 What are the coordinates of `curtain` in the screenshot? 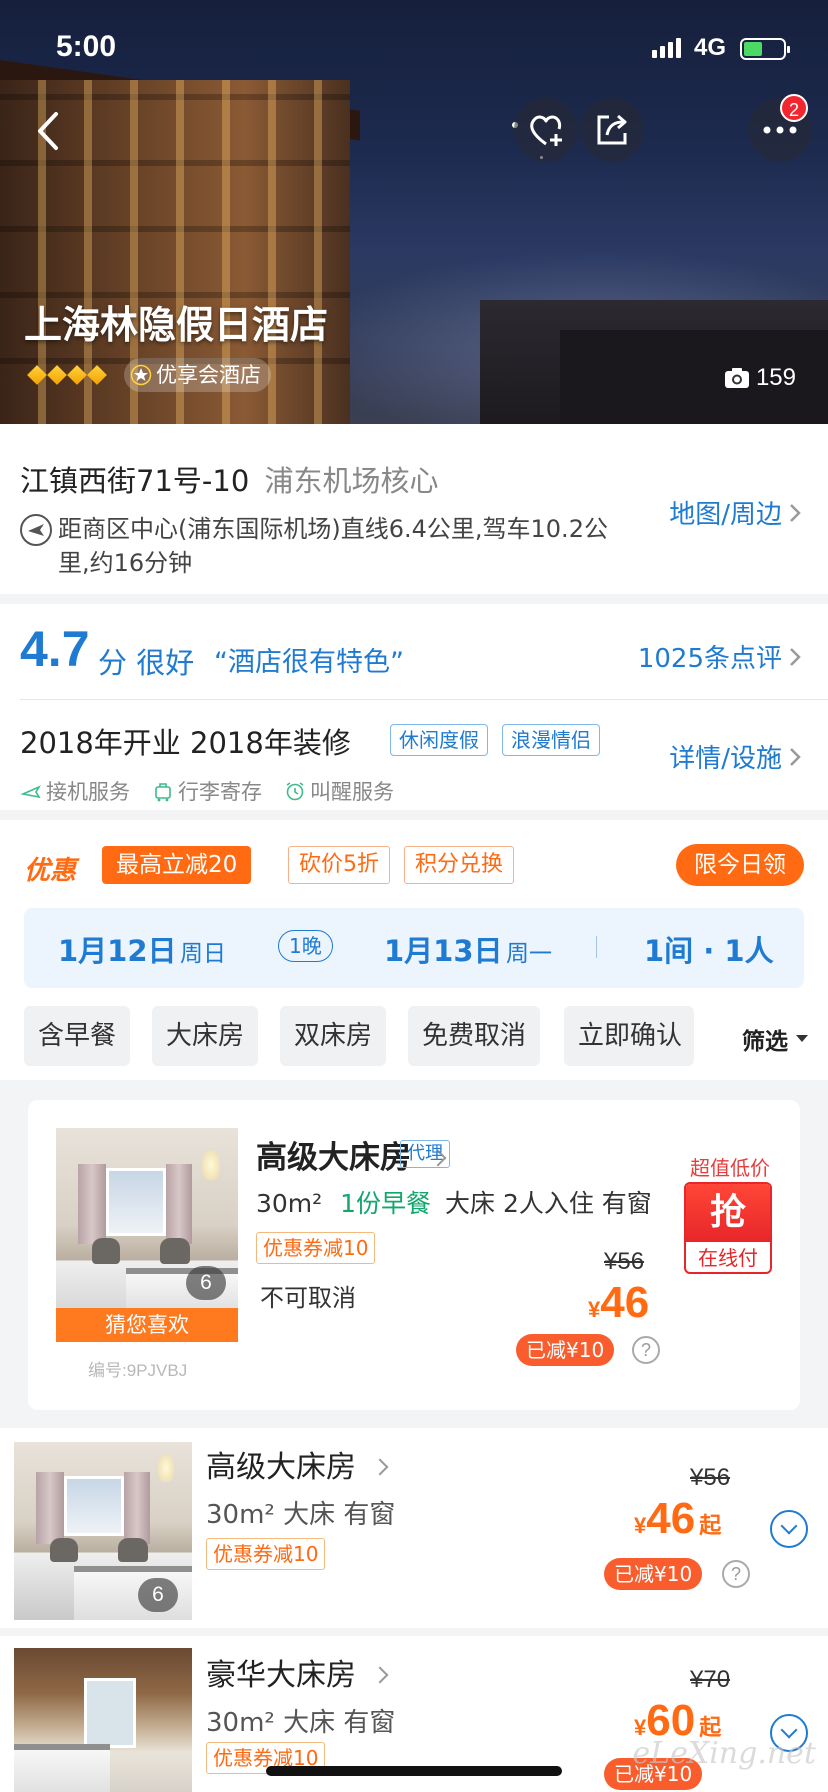 It's located at (179, 1204).